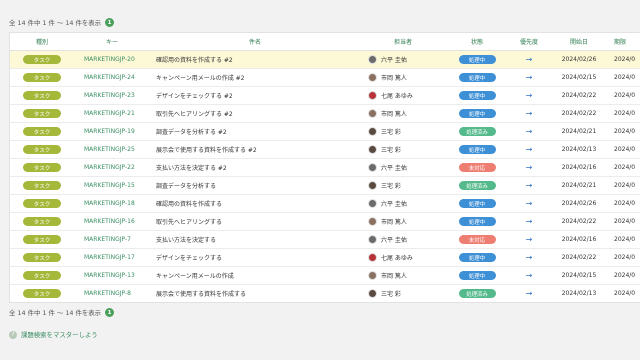  Describe the element at coordinates (112, 239) in the screenshot. I see `issue-key-link: MARKETINGJP-7` at that location.